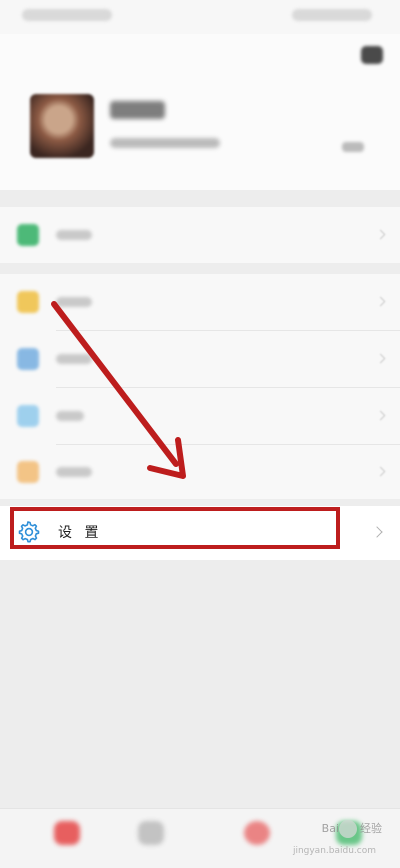  What do you see at coordinates (332, 15) in the screenshot?
I see `status-indicators` at bounding box center [332, 15].